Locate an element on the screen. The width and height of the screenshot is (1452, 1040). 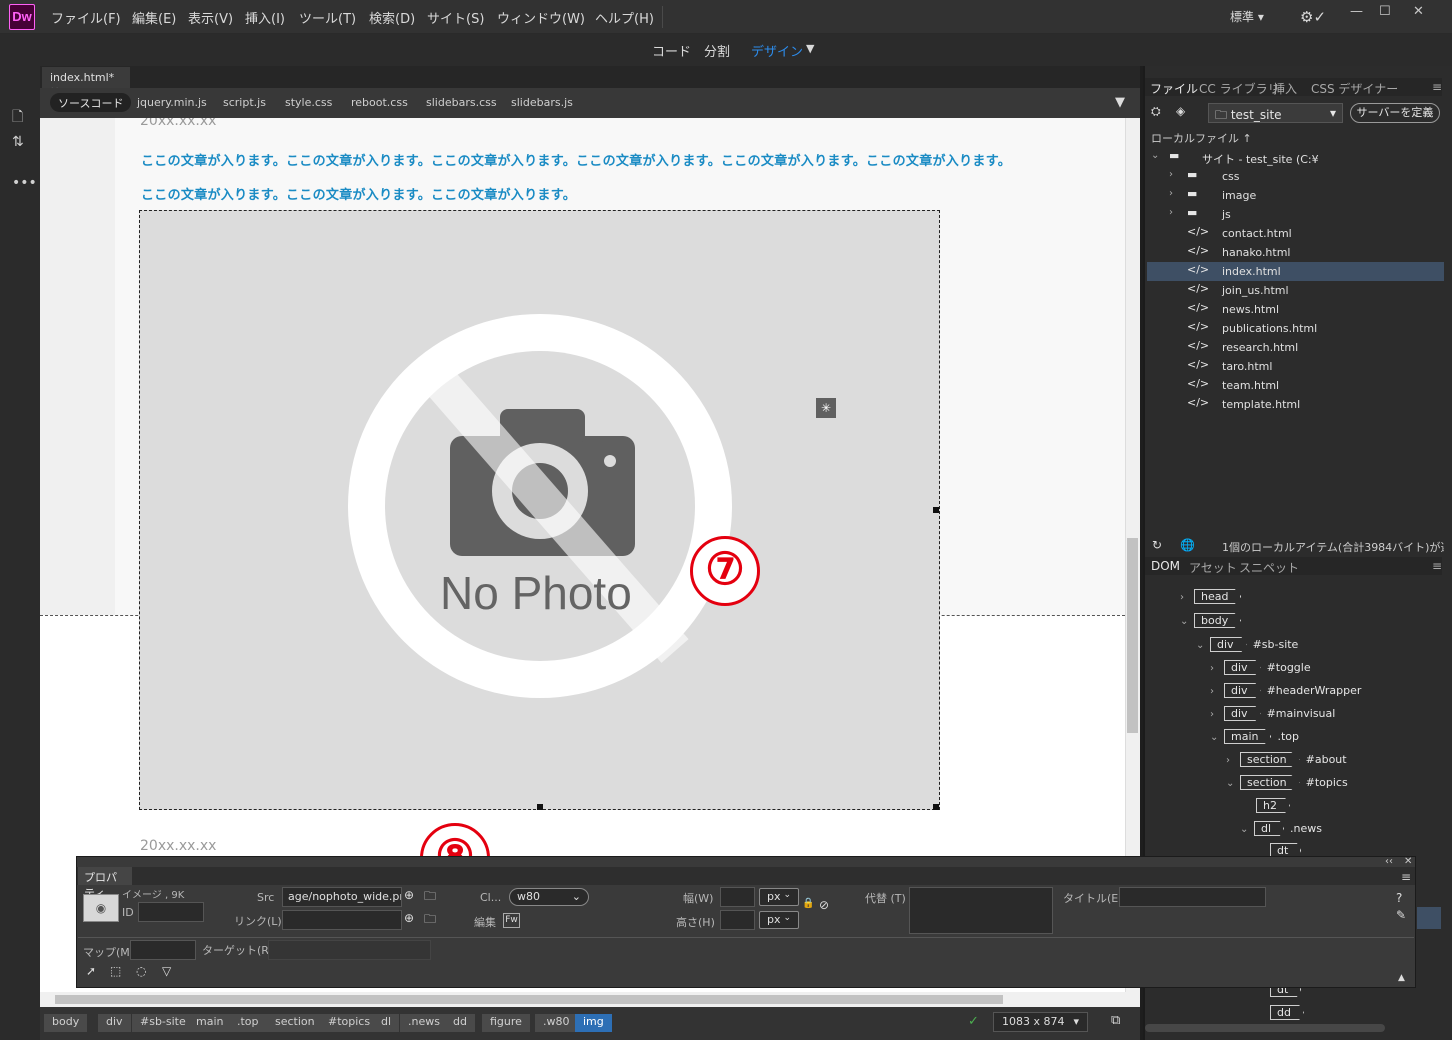
dom-node: › div #headerWrapper is located at coordinates (1285, 690).